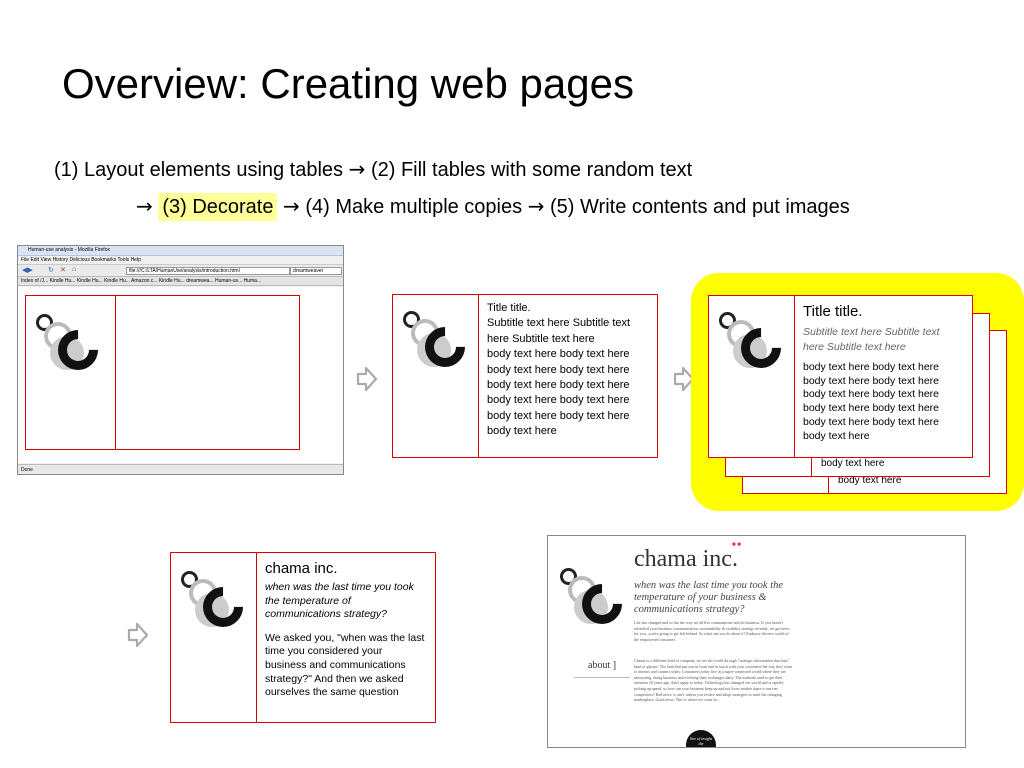 The width and height of the screenshot is (1024, 768). I want to click on about-link: about ], so click(602, 665).